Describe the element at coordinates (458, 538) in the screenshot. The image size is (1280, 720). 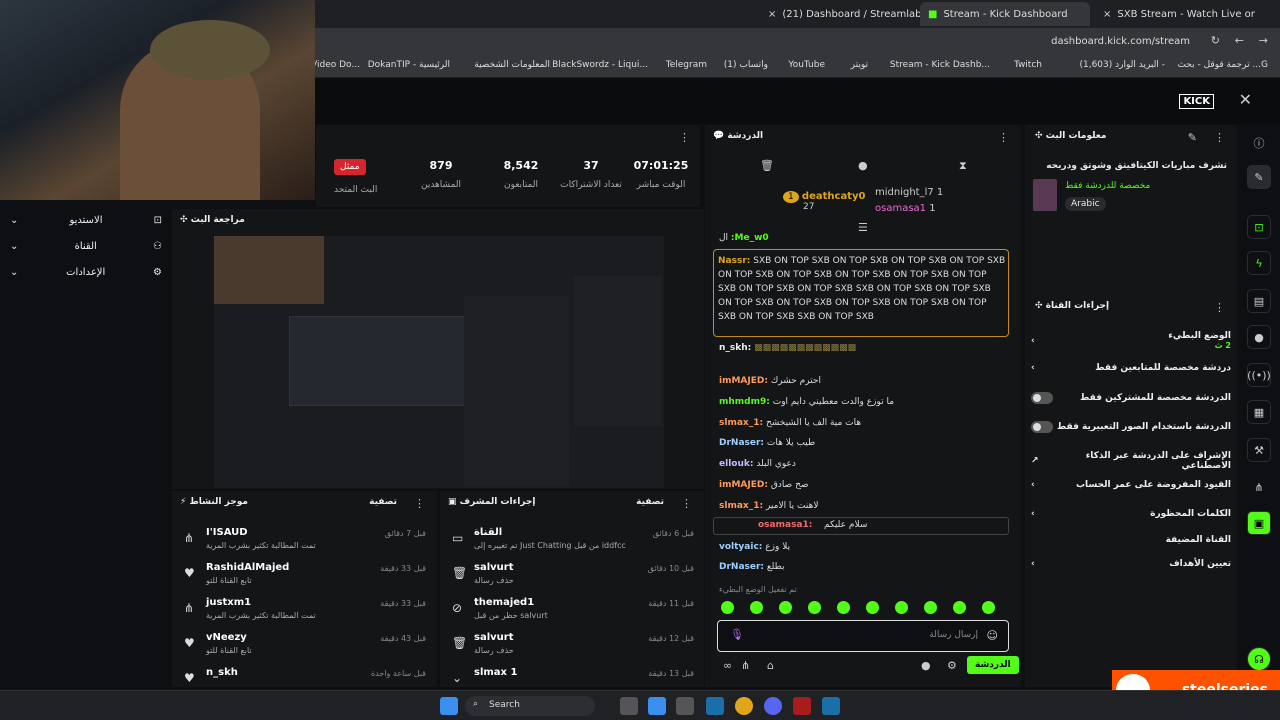
I see `tv-icon: ▭` at that location.